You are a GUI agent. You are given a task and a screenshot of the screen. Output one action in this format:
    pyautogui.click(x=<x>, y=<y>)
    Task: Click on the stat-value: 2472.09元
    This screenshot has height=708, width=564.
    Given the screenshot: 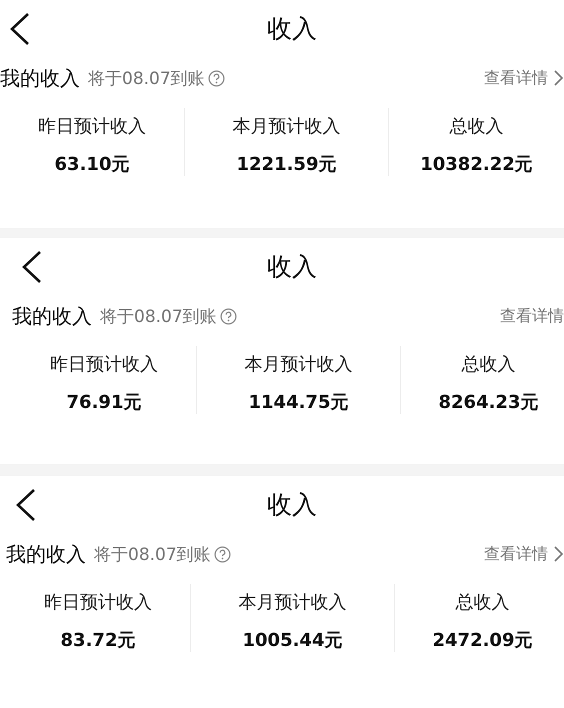 What is the action you would take?
    pyautogui.click(x=482, y=640)
    